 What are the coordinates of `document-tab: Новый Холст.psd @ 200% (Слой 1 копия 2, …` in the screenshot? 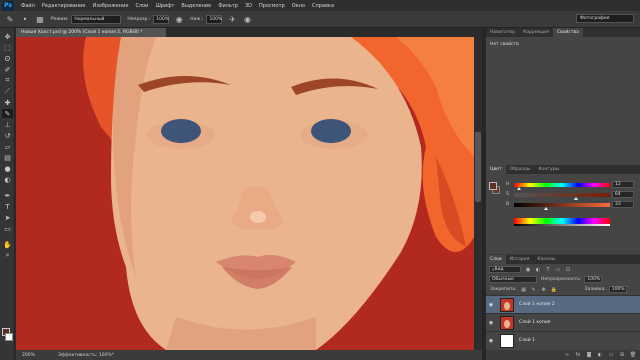 It's located at (91, 32).